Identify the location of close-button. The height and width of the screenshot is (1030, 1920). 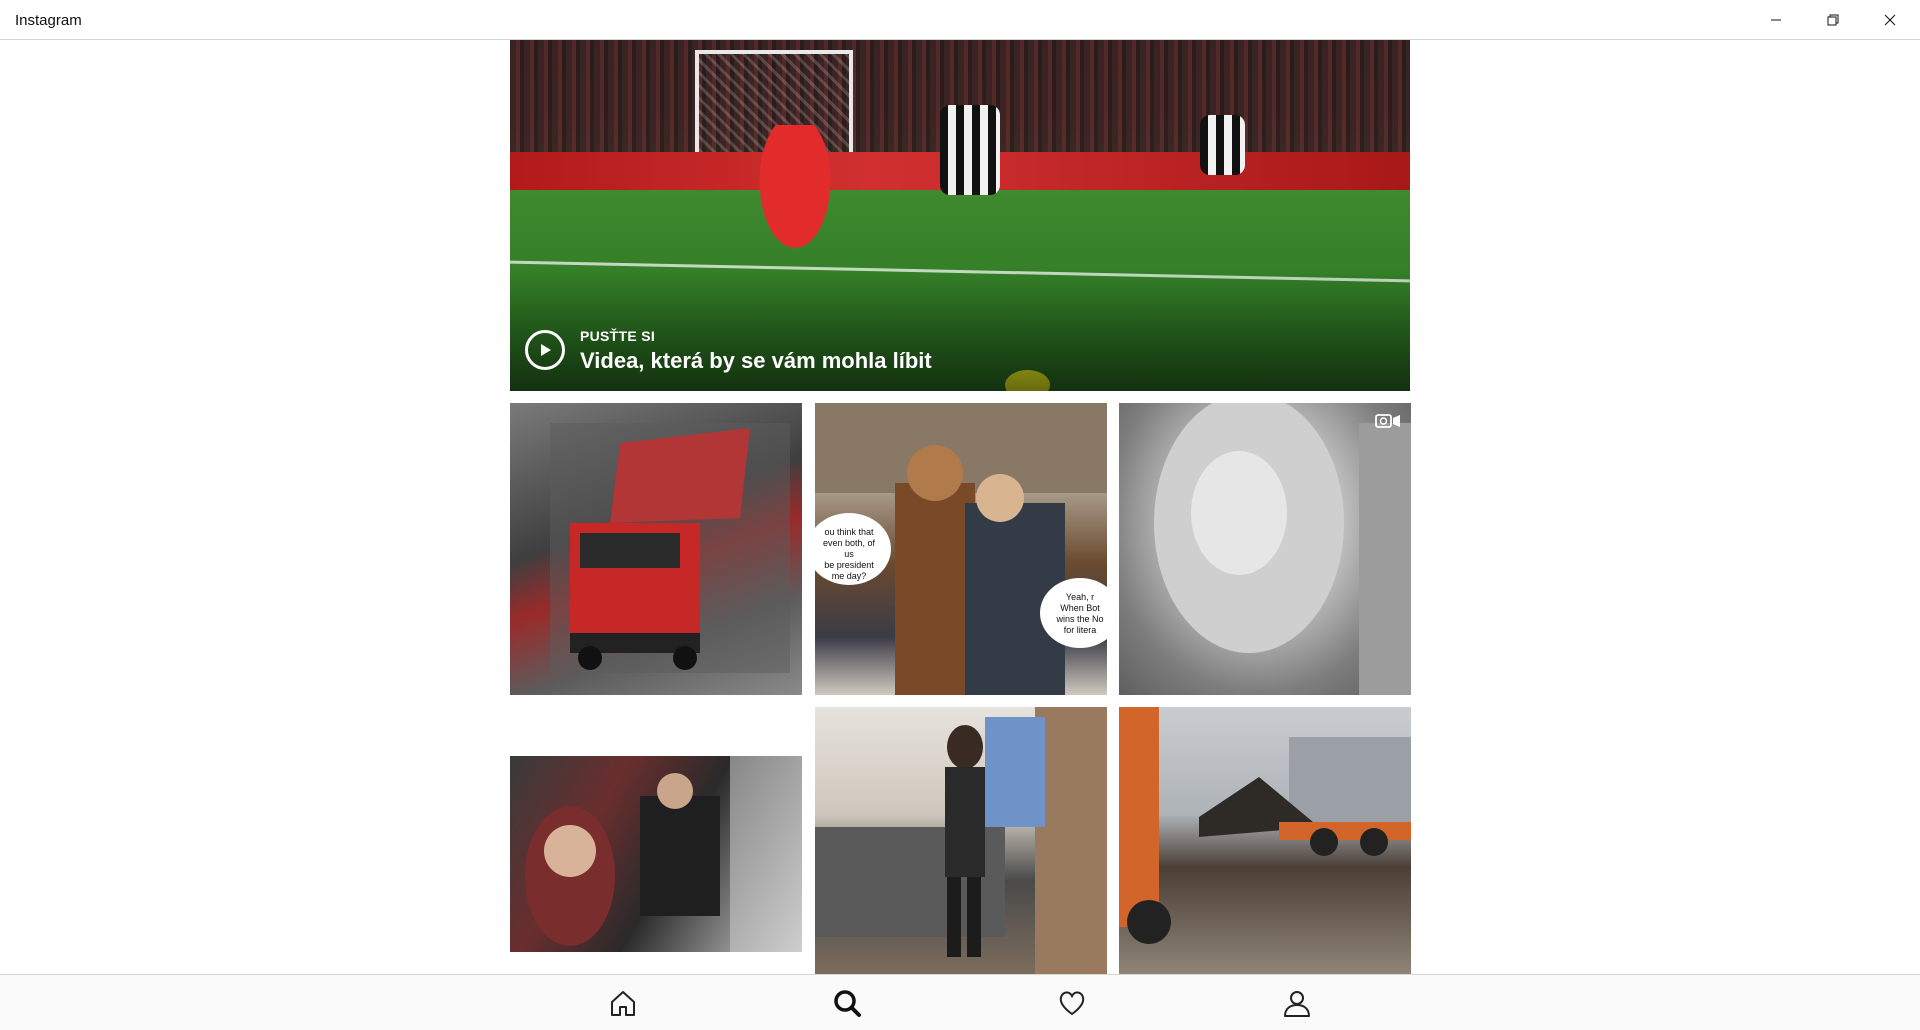
(1890, 20).